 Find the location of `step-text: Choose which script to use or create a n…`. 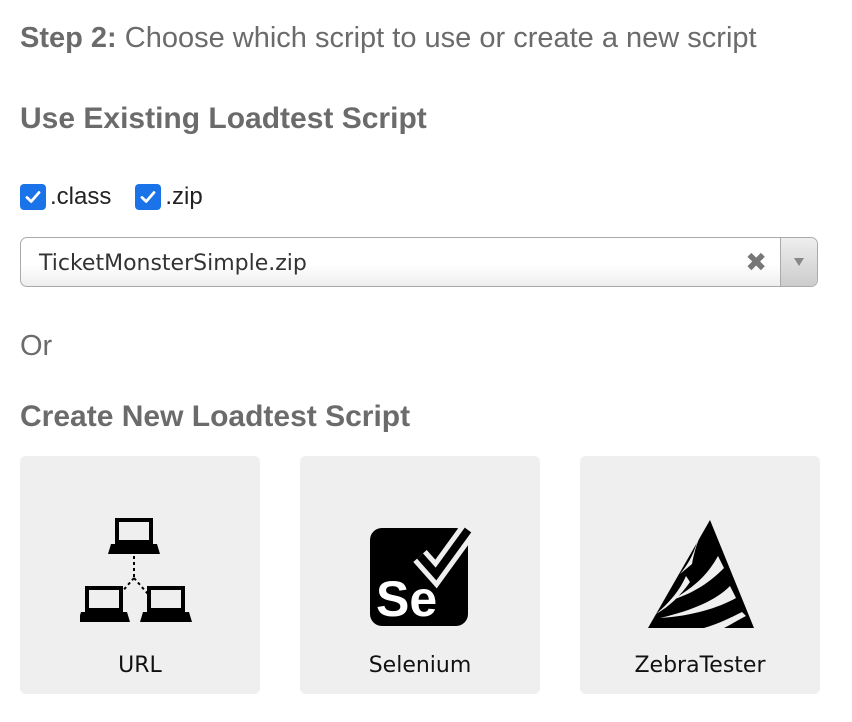

step-text: Choose which script to use or create a n… is located at coordinates (436, 38).